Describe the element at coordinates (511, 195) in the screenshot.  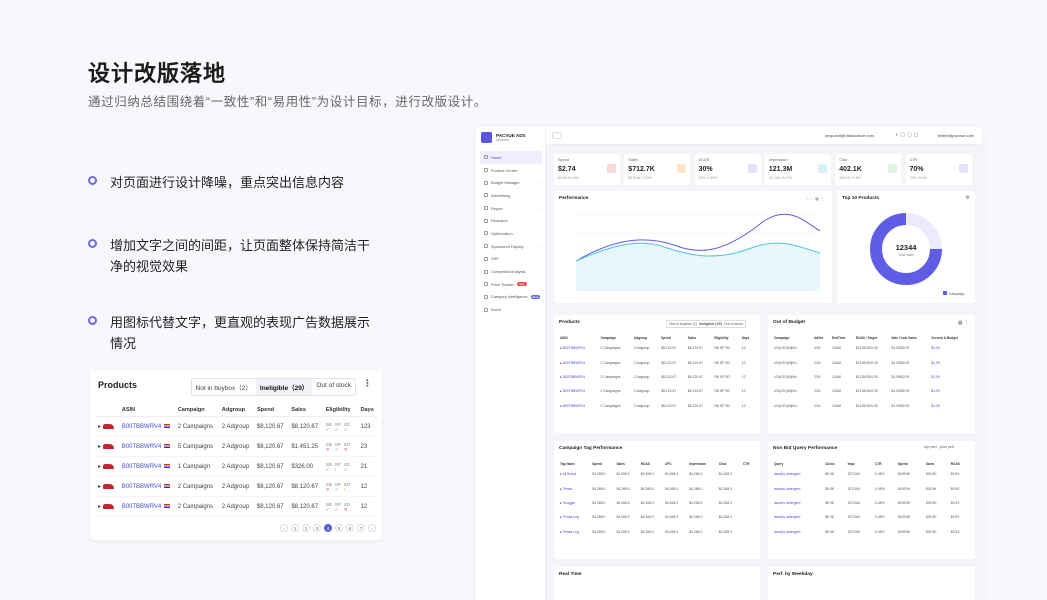
I see `sidebar-item: Advertising ›` at that location.